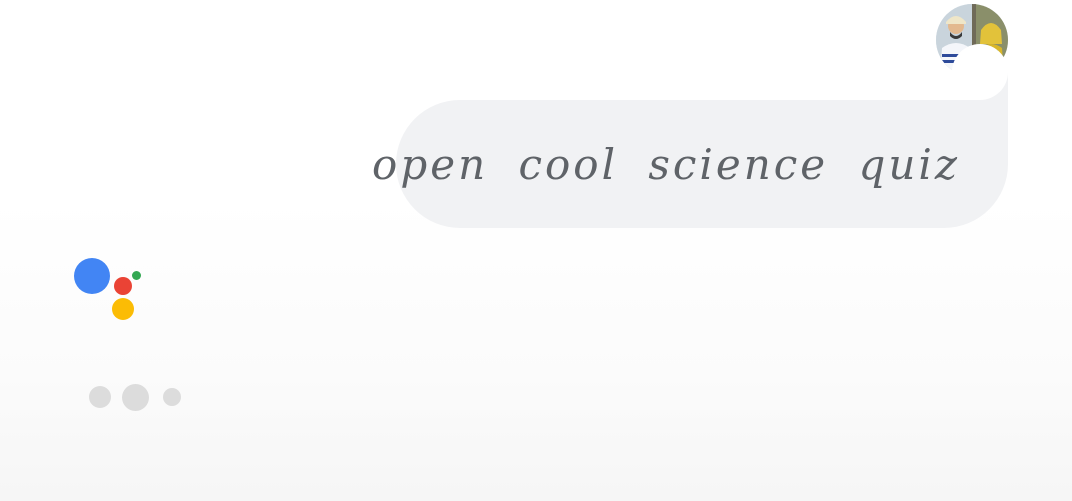 Image resolution: width=1072 pixels, height=501 pixels. Describe the element at coordinates (92, 276) in the screenshot. I see `assistant-dot-blue` at that location.